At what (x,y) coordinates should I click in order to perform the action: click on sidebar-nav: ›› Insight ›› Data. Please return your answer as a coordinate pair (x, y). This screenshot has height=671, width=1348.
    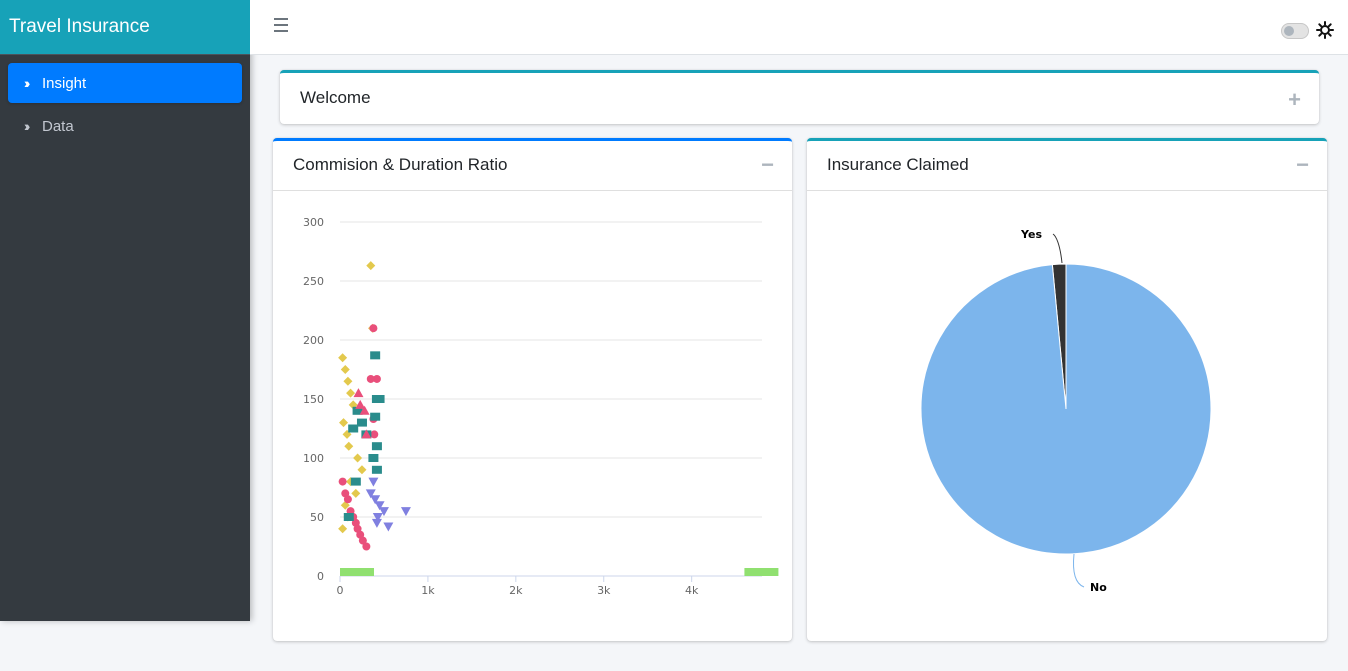
    Looking at the image, I should click on (125, 106).